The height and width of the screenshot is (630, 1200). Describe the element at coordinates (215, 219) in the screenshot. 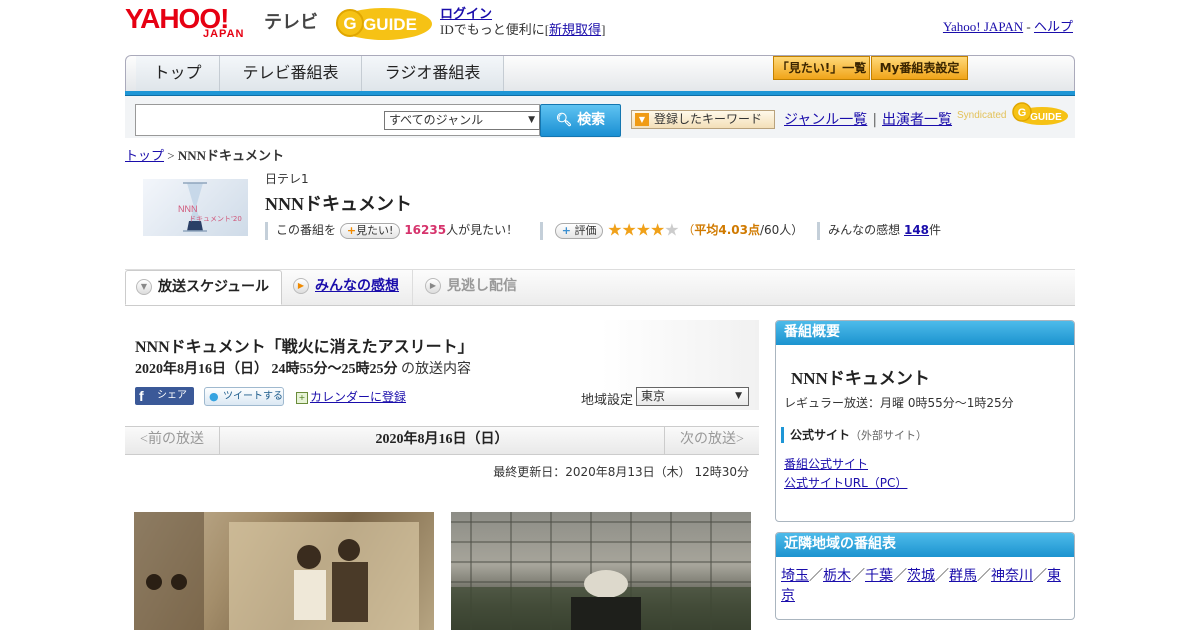

I see `thumbnail-caption-bottom: ドキュメント'20` at that location.